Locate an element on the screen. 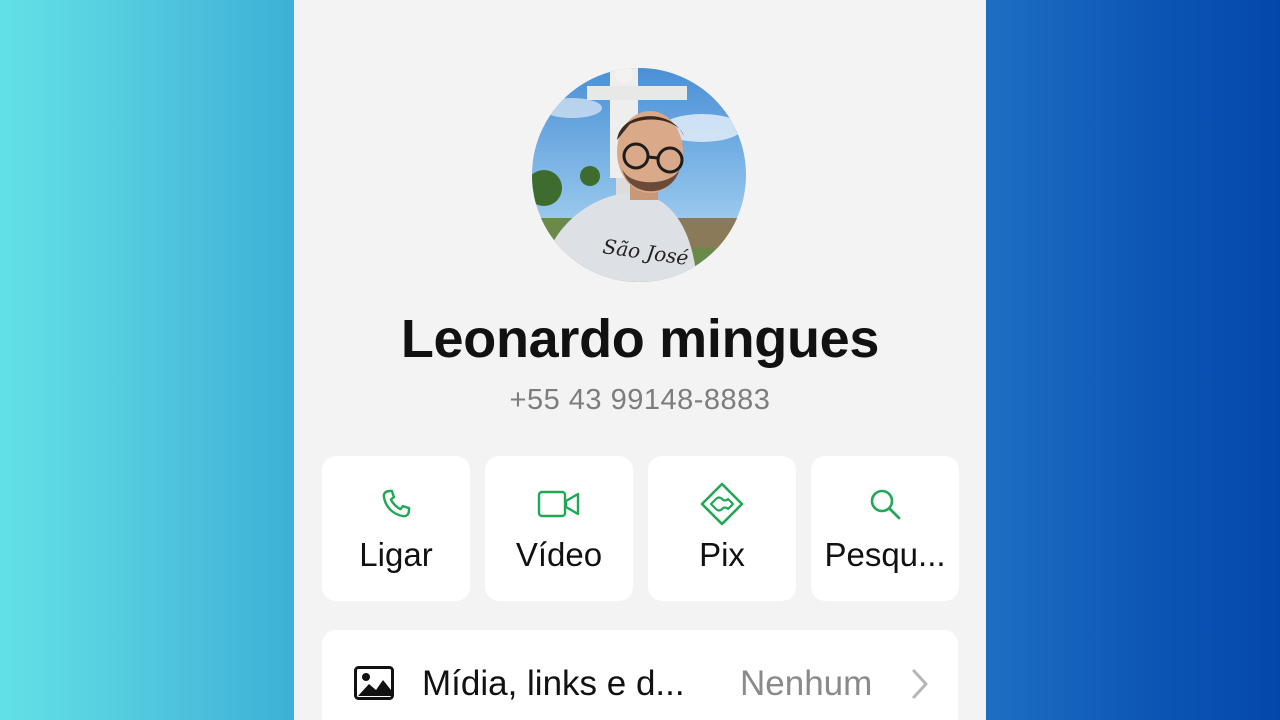  profile-photo: São José is located at coordinates (639, 175).